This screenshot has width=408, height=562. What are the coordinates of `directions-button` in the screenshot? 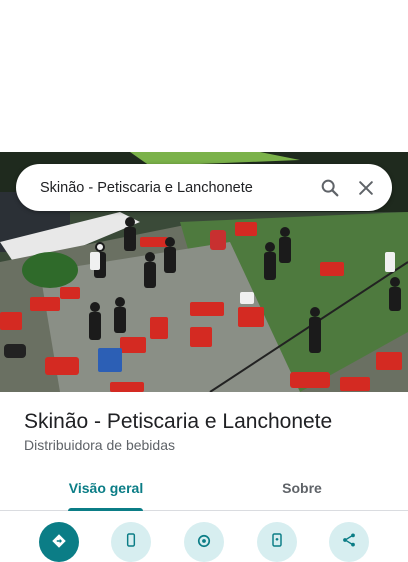 It's located at (59, 542).